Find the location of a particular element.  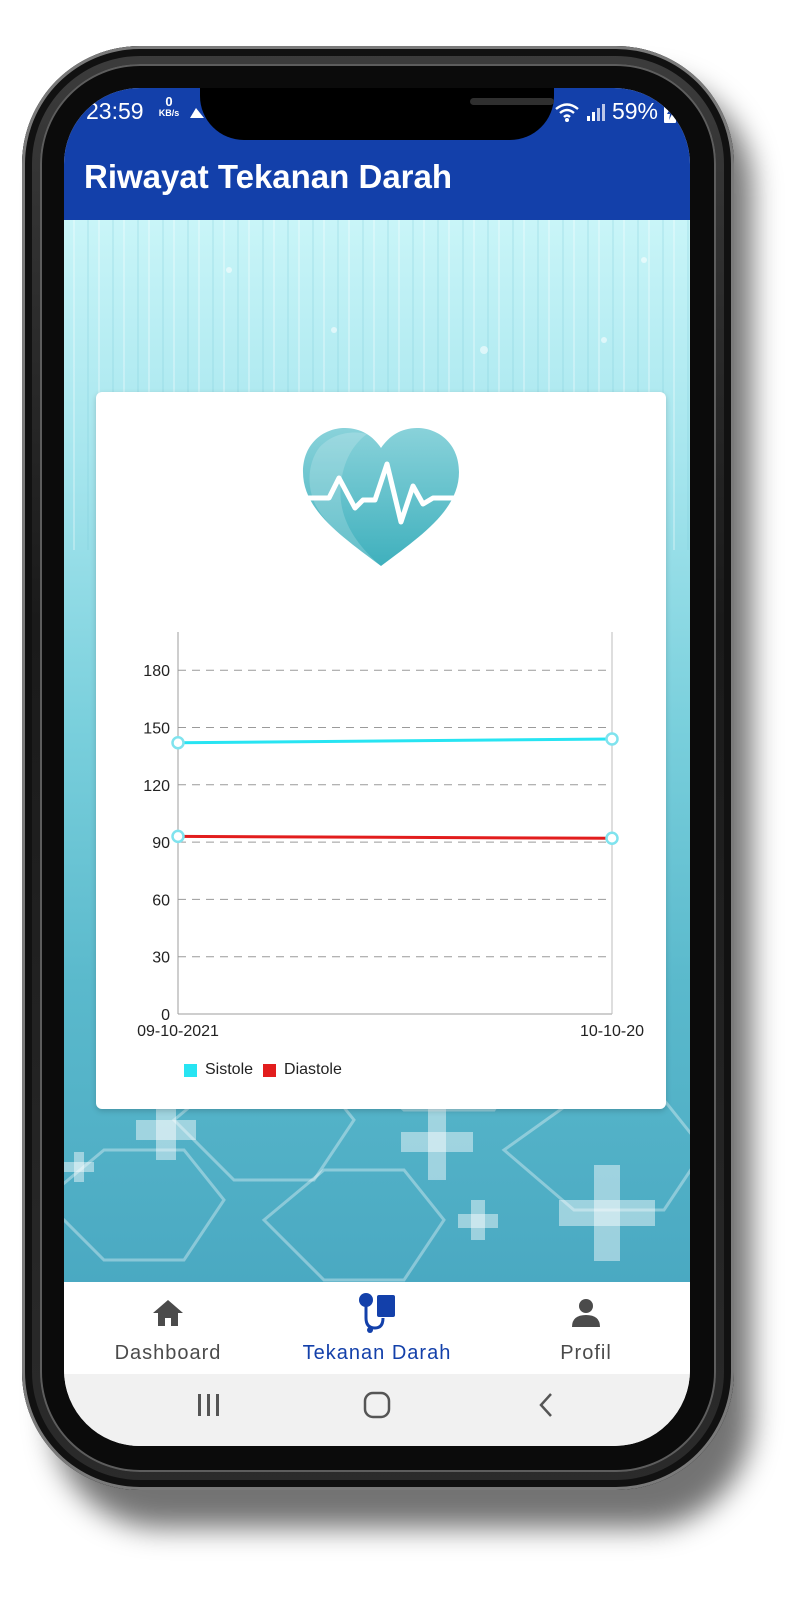

y-tick-label-90: 90 is located at coordinates (161, 843).